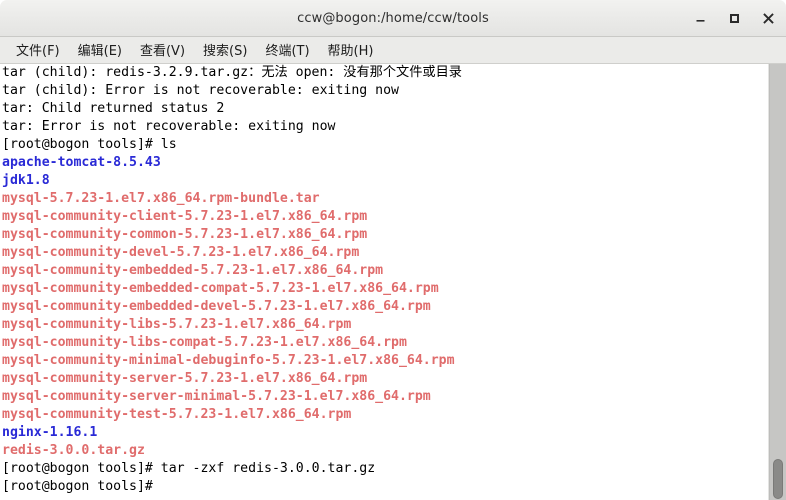 The image size is (786, 500). What do you see at coordinates (162, 50) in the screenshot?
I see `menu-view: 查看(V)` at bounding box center [162, 50].